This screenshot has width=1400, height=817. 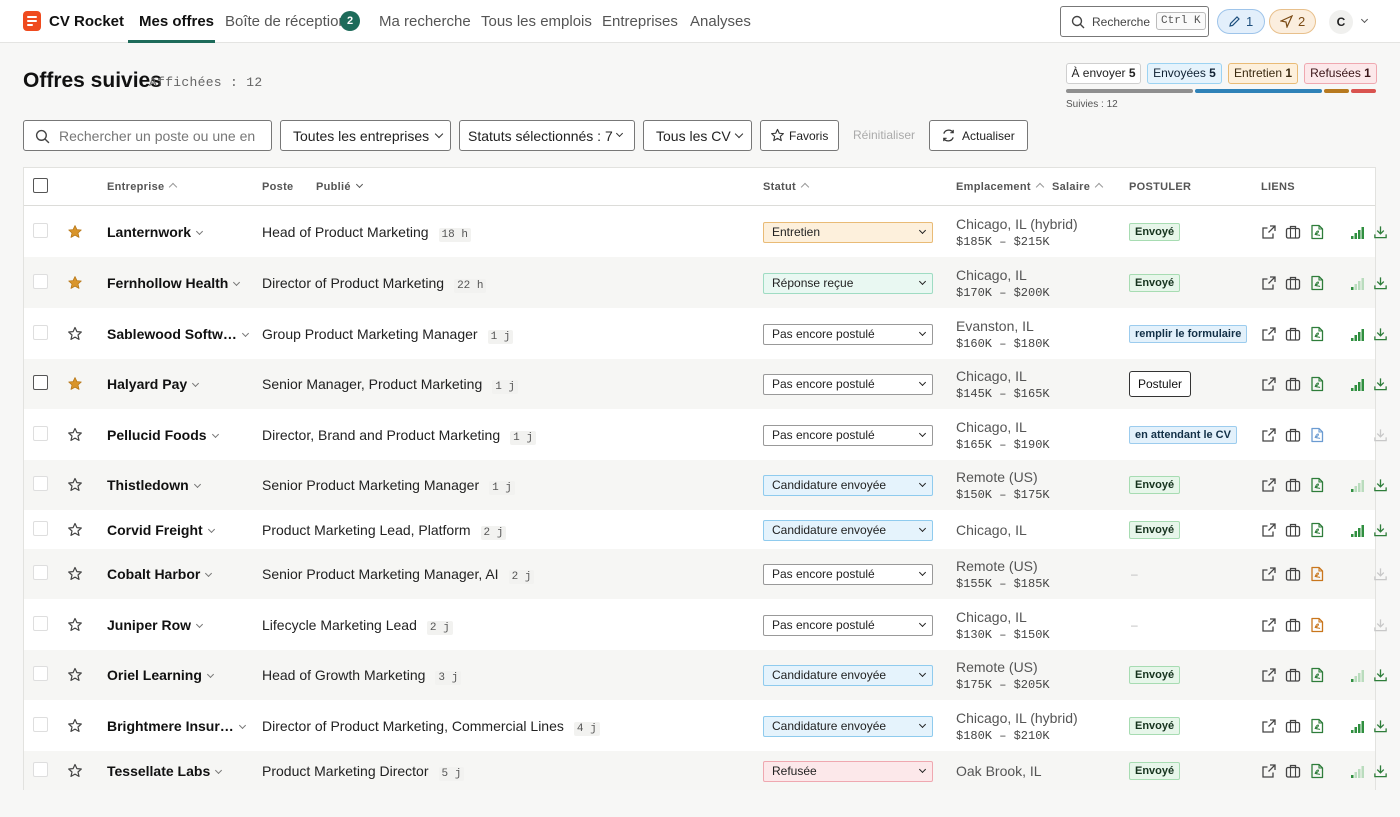 What do you see at coordinates (1078, 187) in the screenshot?
I see `column-salary-sort: Salaire` at bounding box center [1078, 187].